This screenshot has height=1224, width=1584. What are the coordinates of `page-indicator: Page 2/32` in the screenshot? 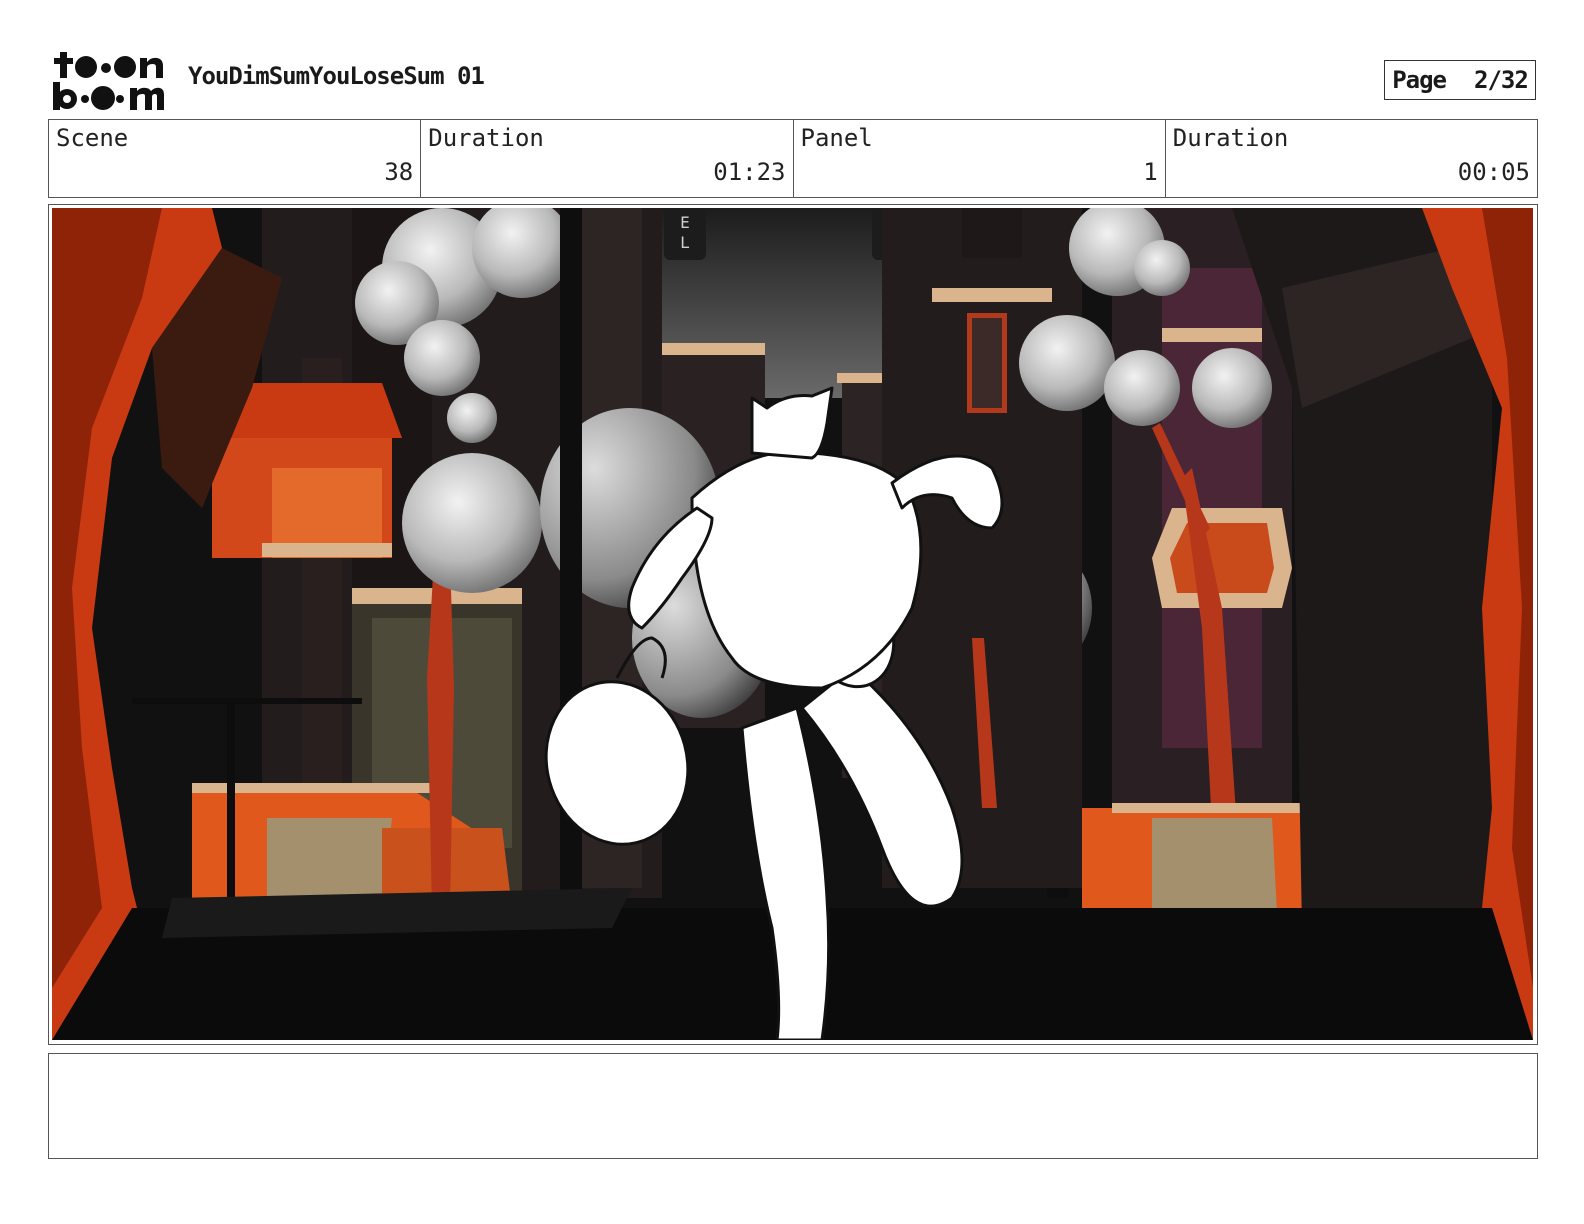 It's located at (1460, 80).